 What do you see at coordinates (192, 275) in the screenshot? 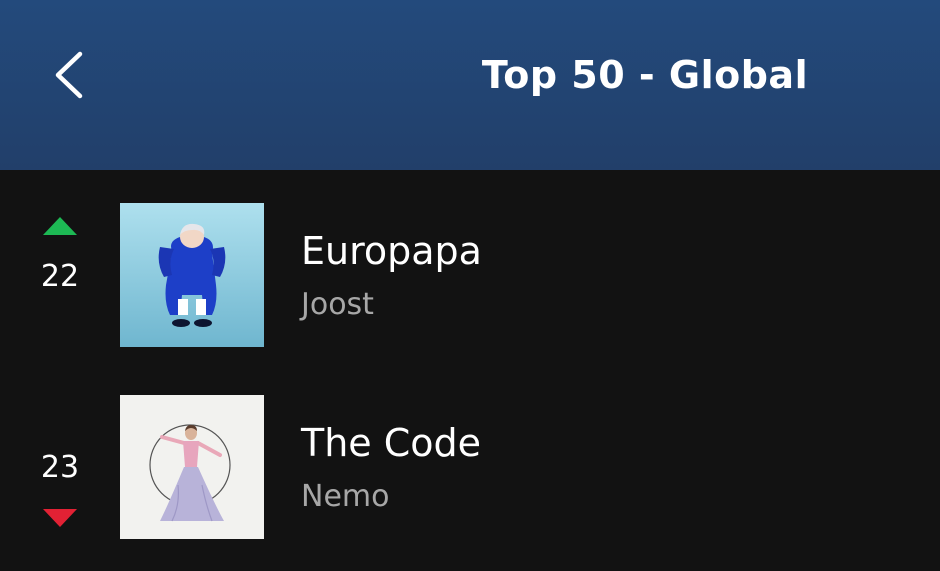
I see `album-cover-europapa` at bounding box center [192, 275].